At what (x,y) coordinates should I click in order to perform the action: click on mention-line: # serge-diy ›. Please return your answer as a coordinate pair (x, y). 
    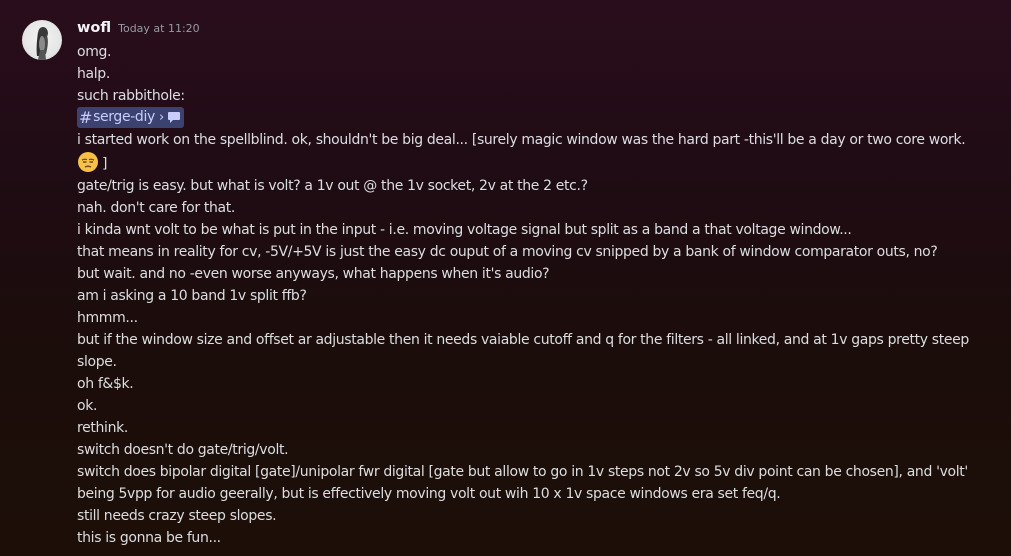
    Looking at the image, I should click on (534, 118).